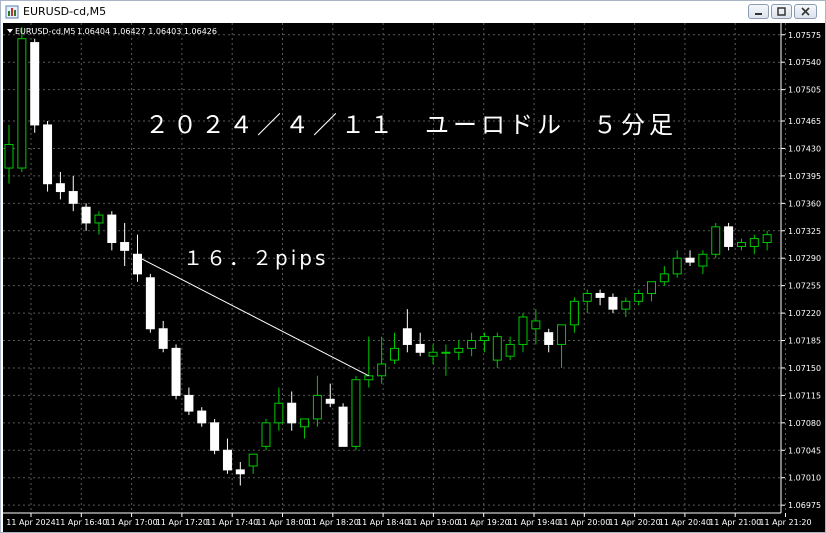 The width and height of the screenshot is (826, 533). I want to click on maximize-button, so click(781, 11).